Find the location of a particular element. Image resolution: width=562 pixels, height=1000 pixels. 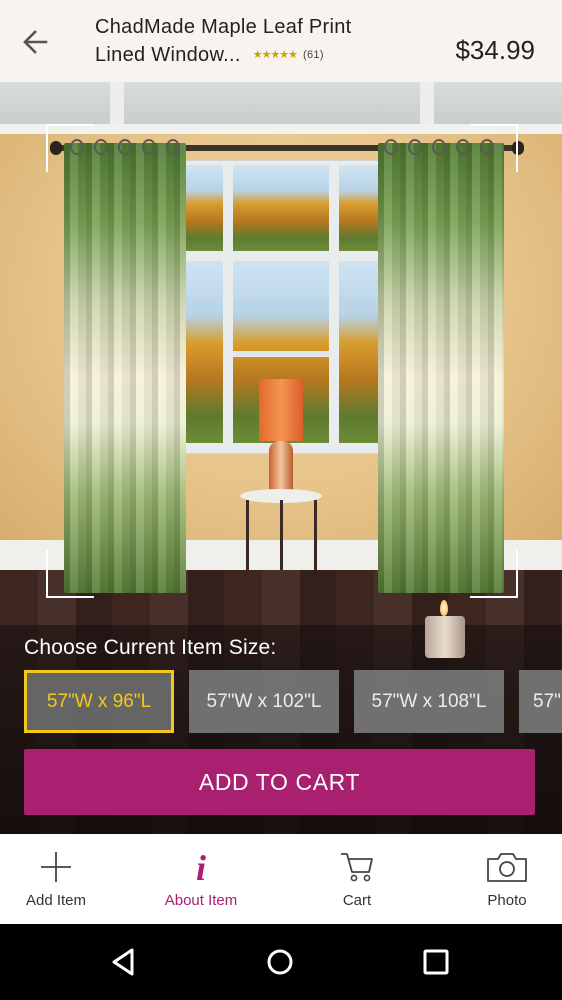

add-to-cart-button: ADD TO CART is located at coordinates (279, 782).